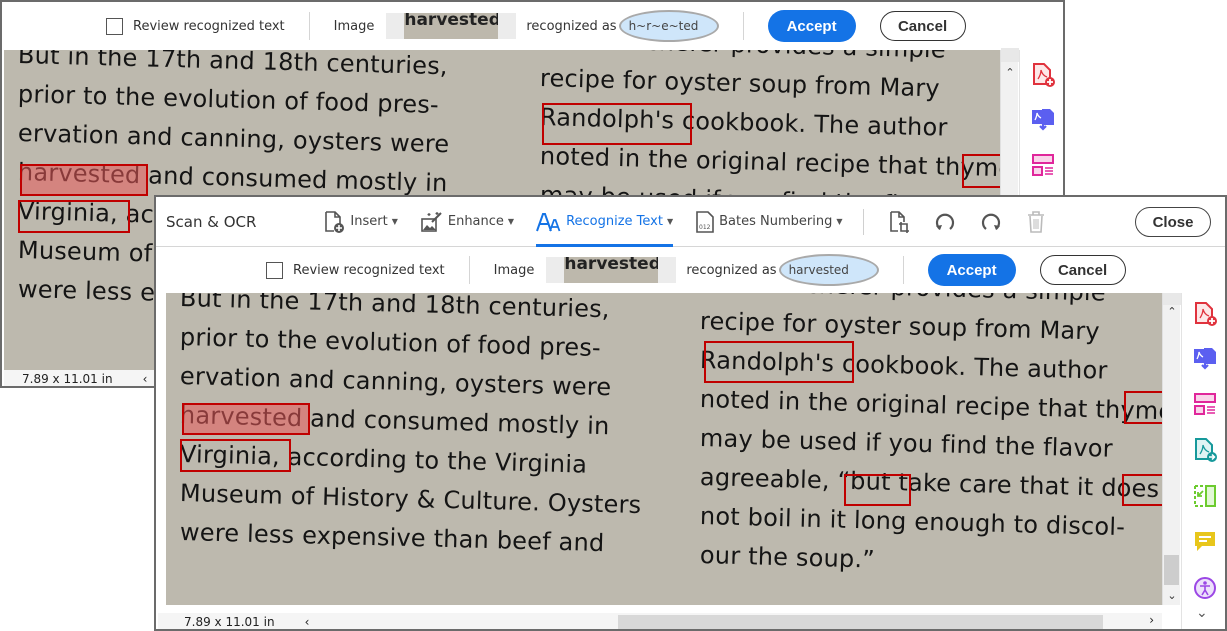 The width and height of the screenshot is (1227, 631). Describe the element at coordinates (1172, 595) in the screenshot. I see `scroll-down-arrow: ⌄` at that location.